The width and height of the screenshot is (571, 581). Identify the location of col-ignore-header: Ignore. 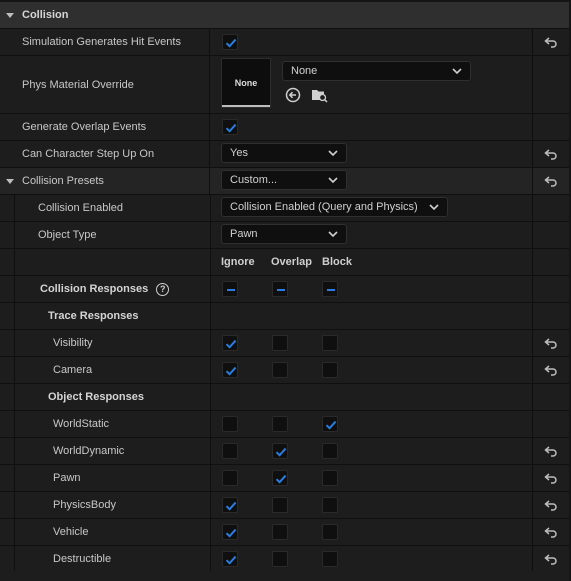
(238, 262).